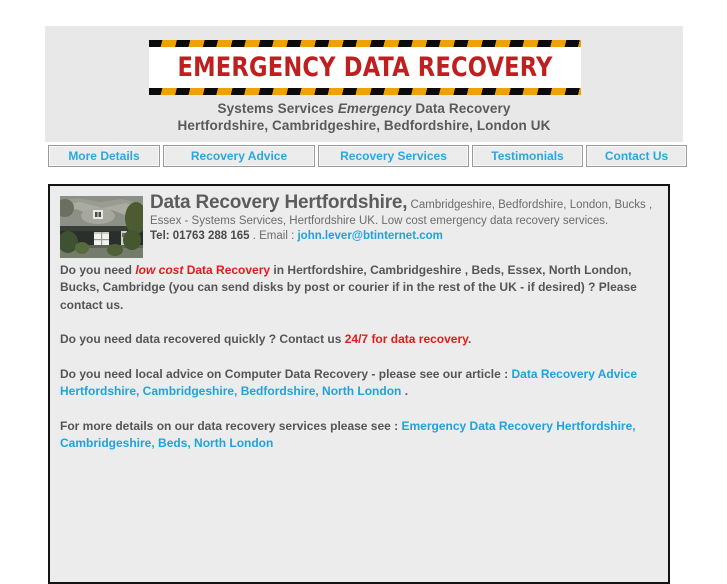  I want to click on hazard-stripe-bottom-icon, so click(365, 91).